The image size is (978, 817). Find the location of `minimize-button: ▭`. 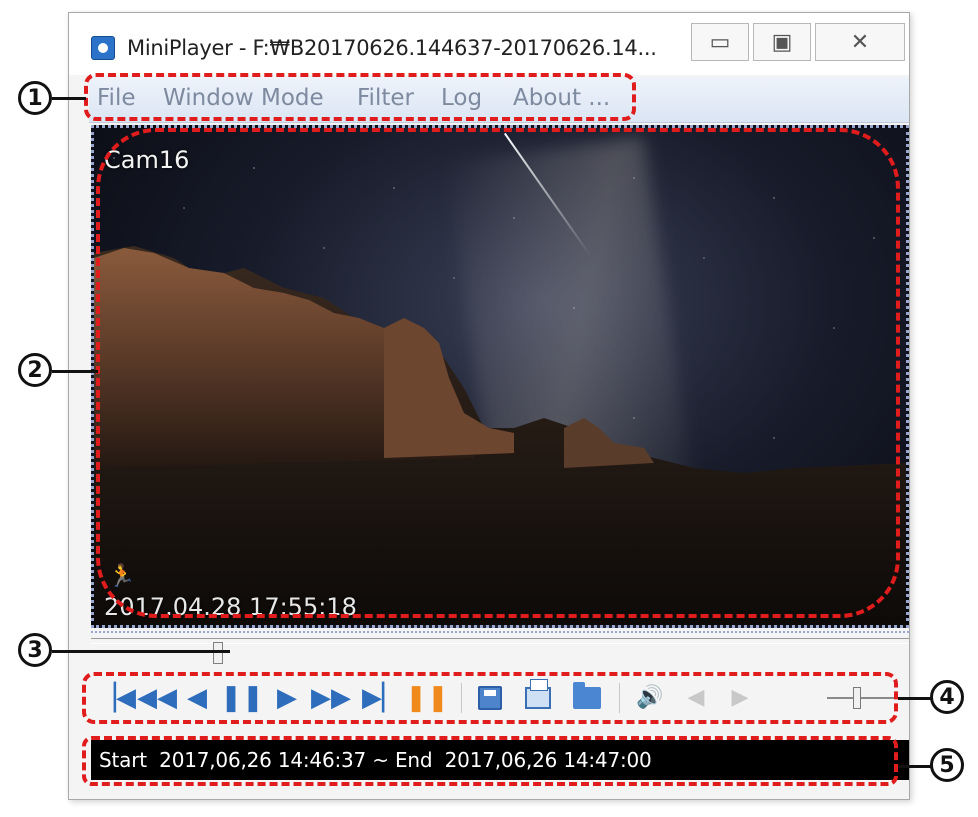

minimize-button: ▭ is located at coordinates (720, 42).